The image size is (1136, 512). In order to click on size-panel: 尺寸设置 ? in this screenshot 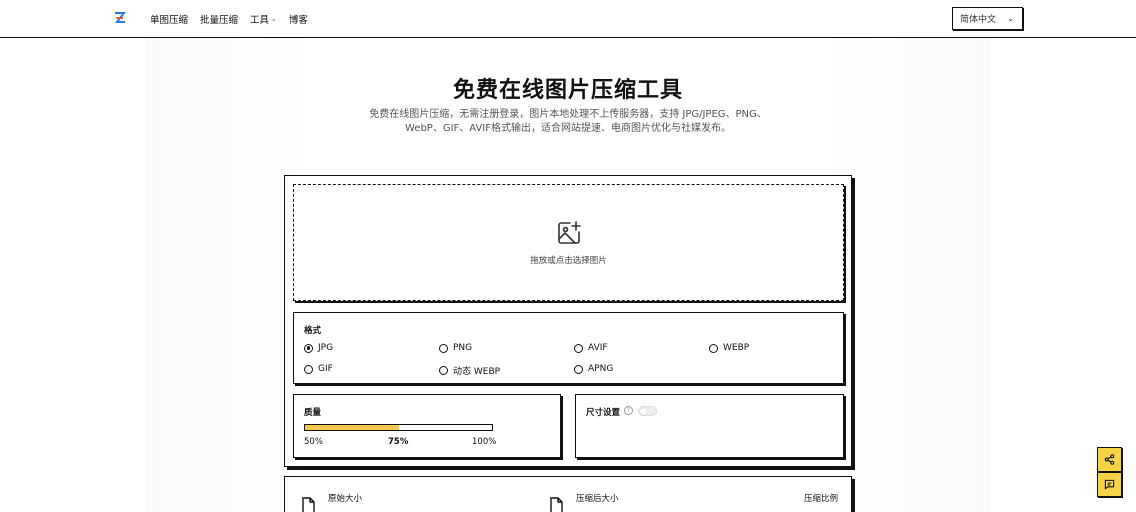, I will do `click(709, 426)`.